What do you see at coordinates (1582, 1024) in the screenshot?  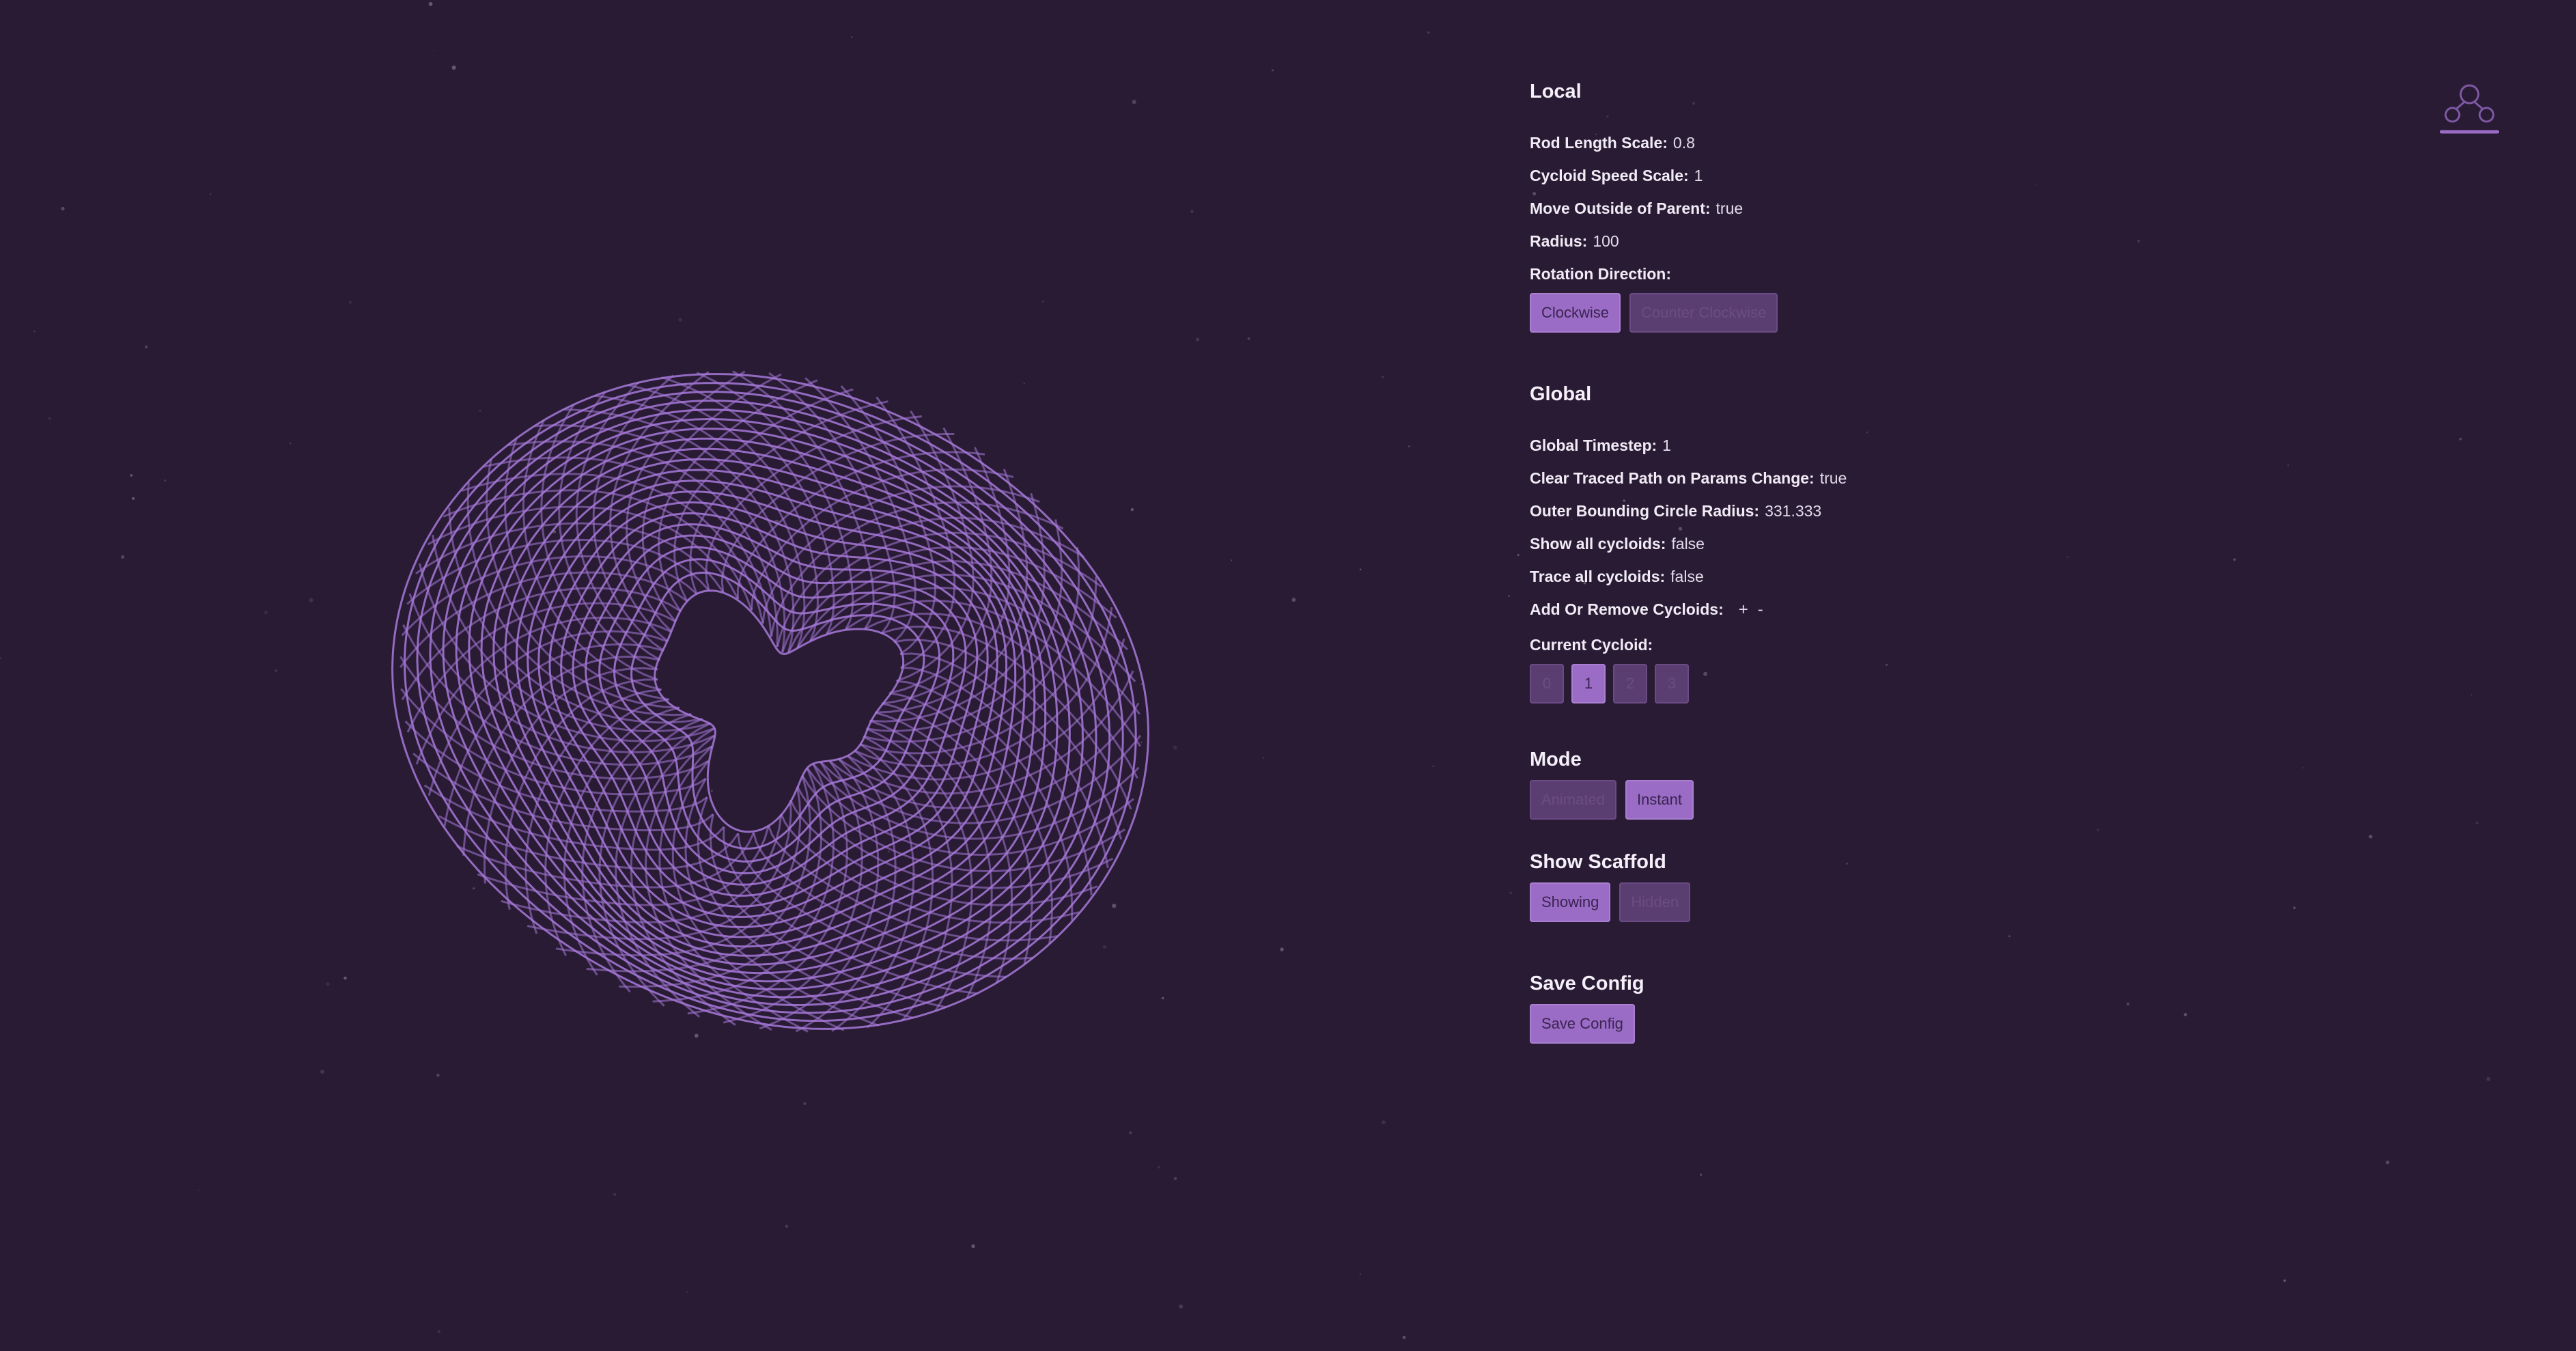 I see `save-config-button: Save Config` at bounding box center [1582, 1024].